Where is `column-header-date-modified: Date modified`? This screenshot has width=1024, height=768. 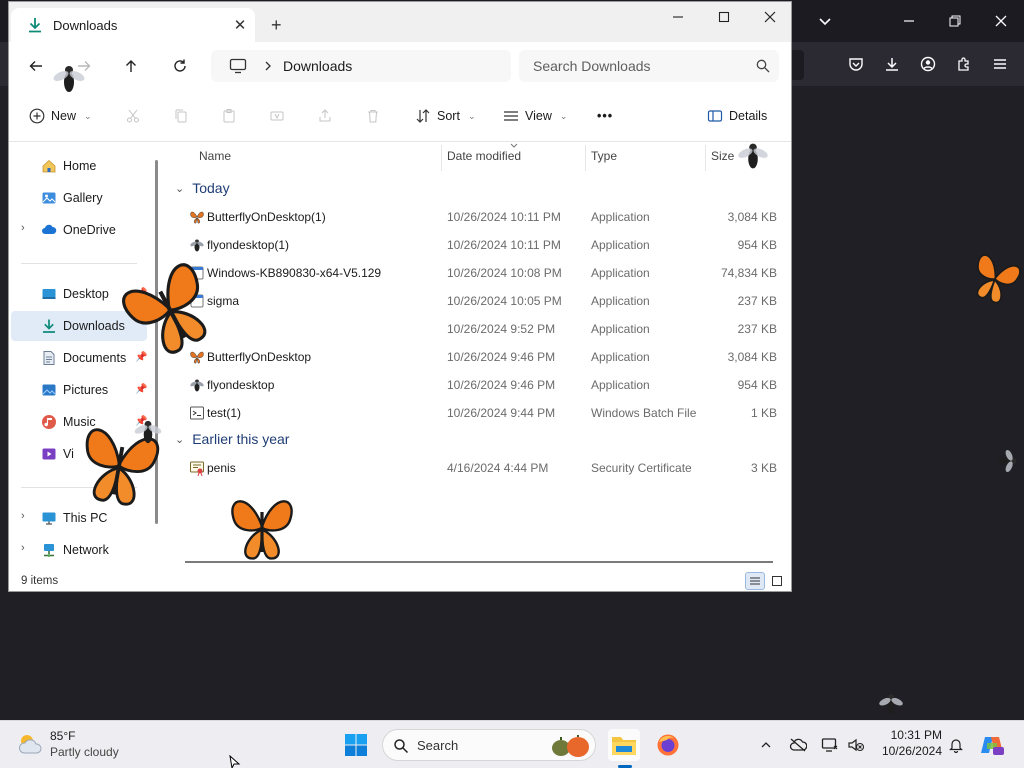
column-header-date-modified: Date modified is located at coordinates (484, 156).